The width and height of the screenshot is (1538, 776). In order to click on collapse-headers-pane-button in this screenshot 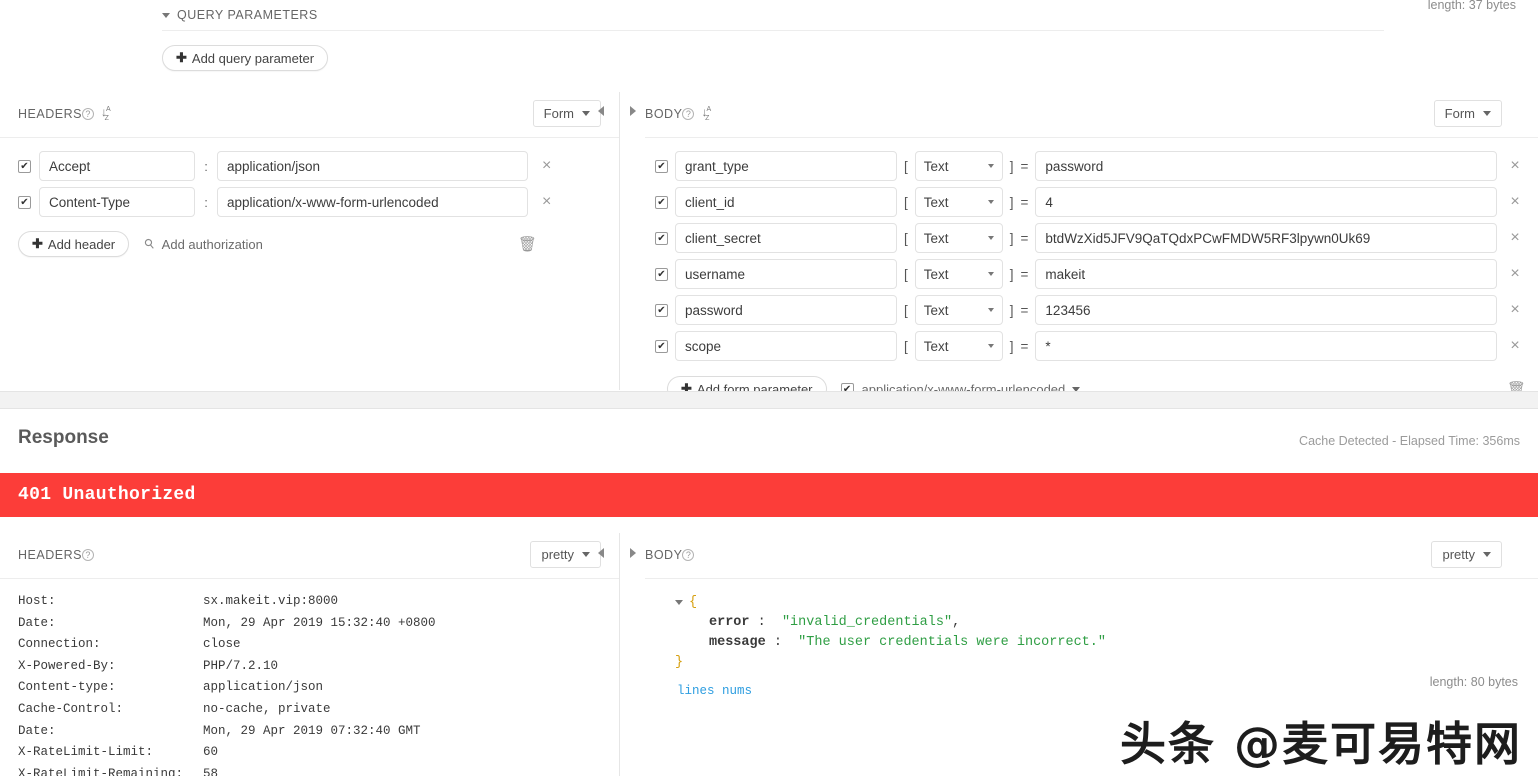, I will do `click(601, 112)`.